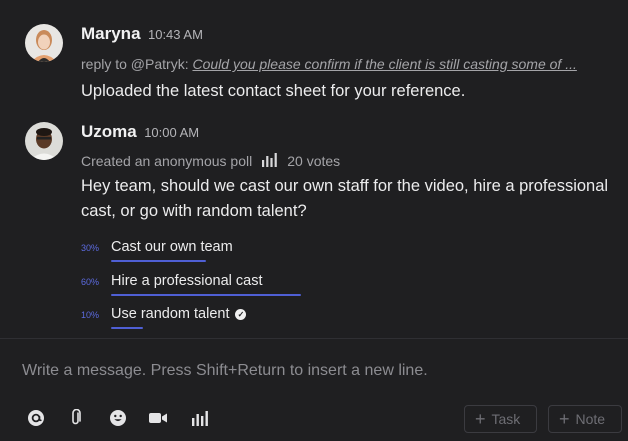 This screenshot has width=628, height=441. Describe the element at coordinates (187, 281) in the screenshot. I see `poll-option-label: Hire a professional cast` at that location.